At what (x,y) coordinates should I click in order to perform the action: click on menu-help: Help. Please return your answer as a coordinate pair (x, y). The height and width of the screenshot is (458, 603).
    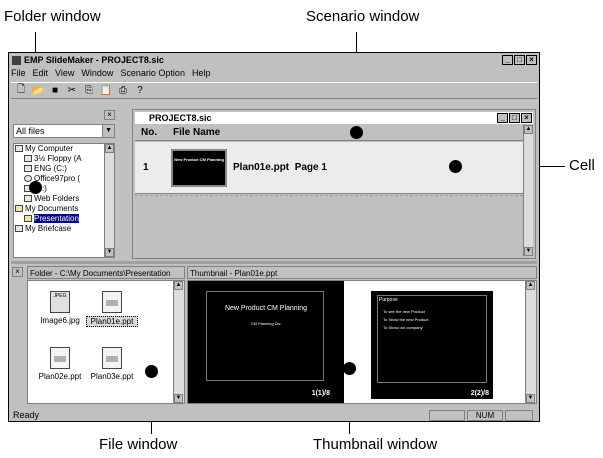
    Looking at the image, I should click on (201, 74).